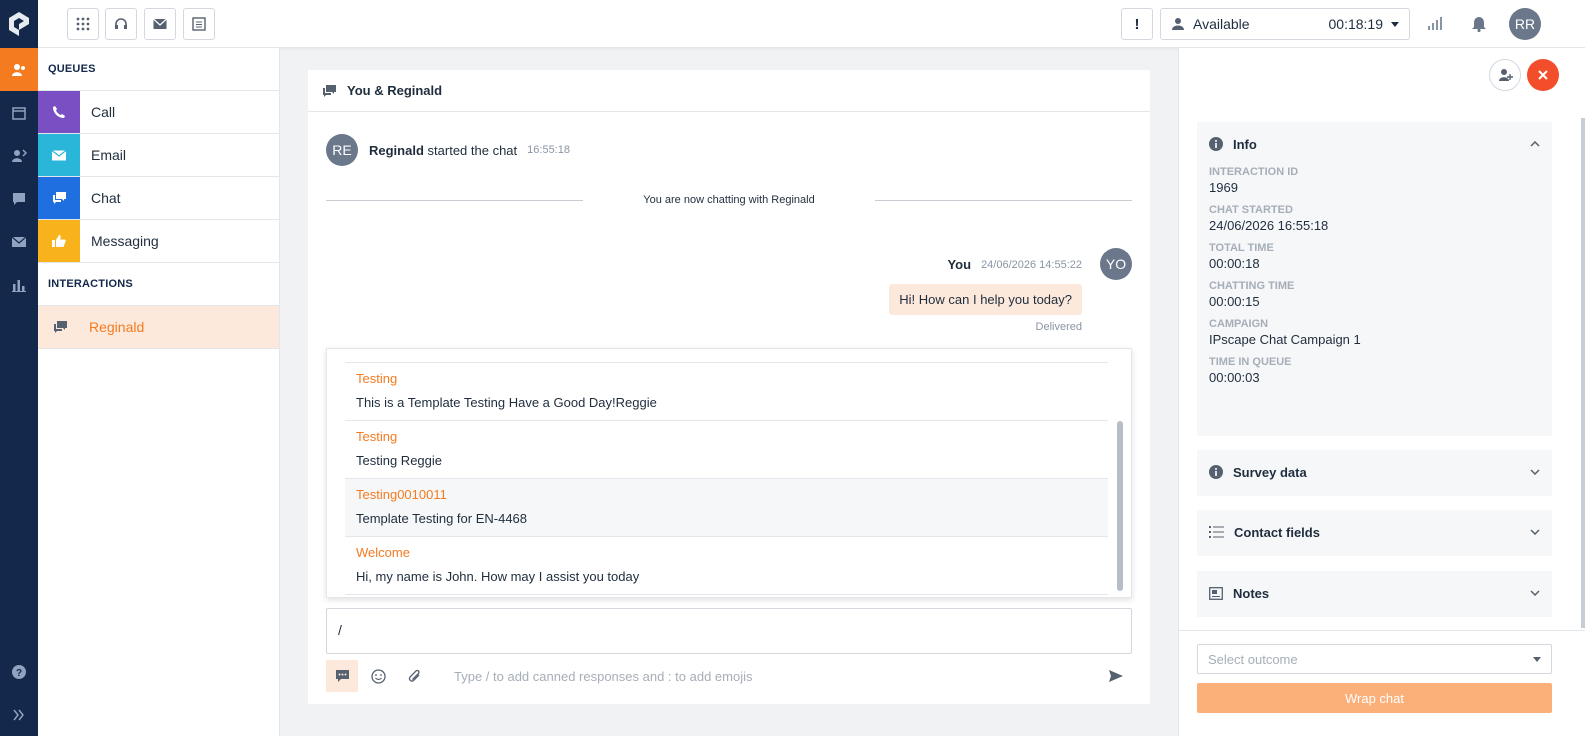 The width and height of the screenshot is (1585, 736). I want to click on notes-button, so click(199, 24).